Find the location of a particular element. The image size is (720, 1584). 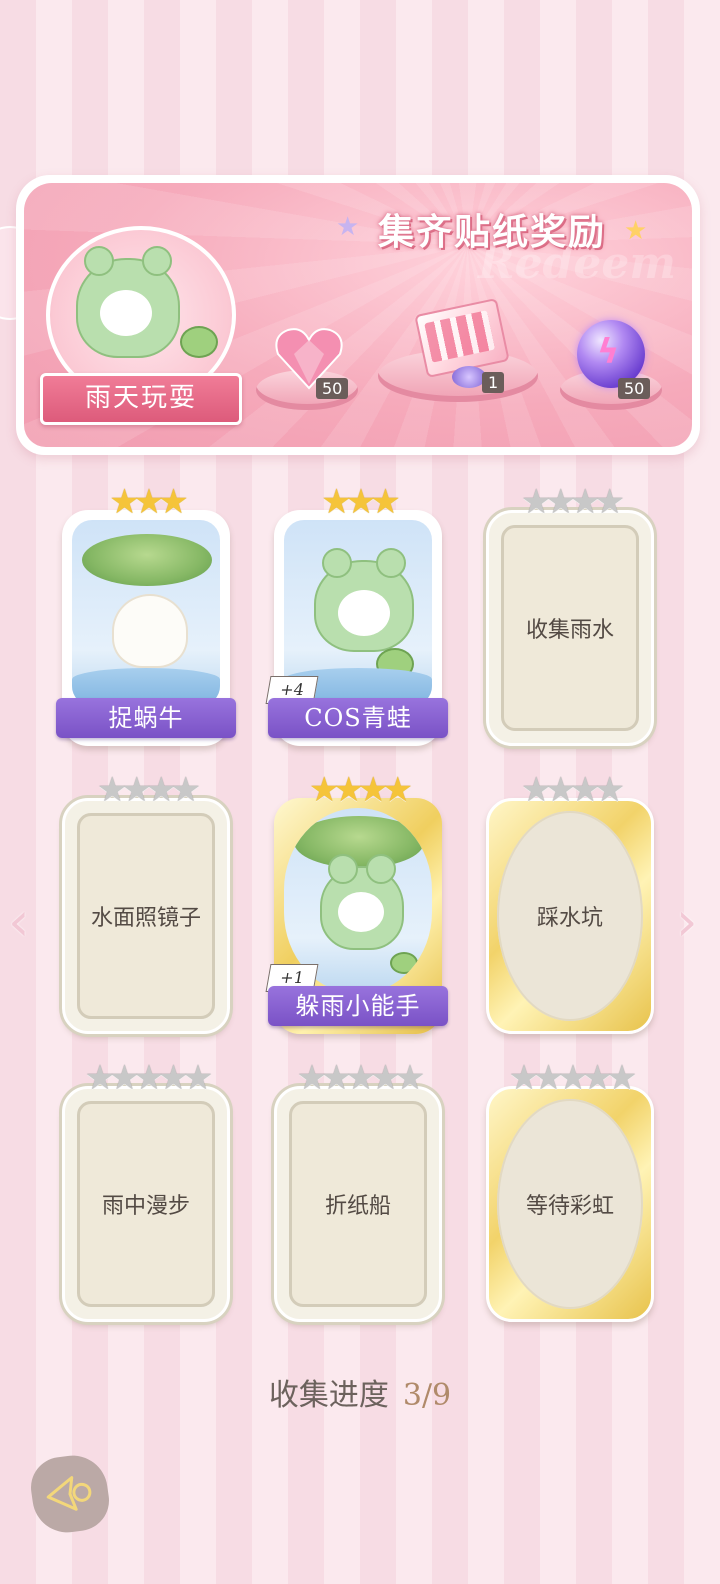

card-title: 等待彩虹 is located at coordinates (569, 1206).